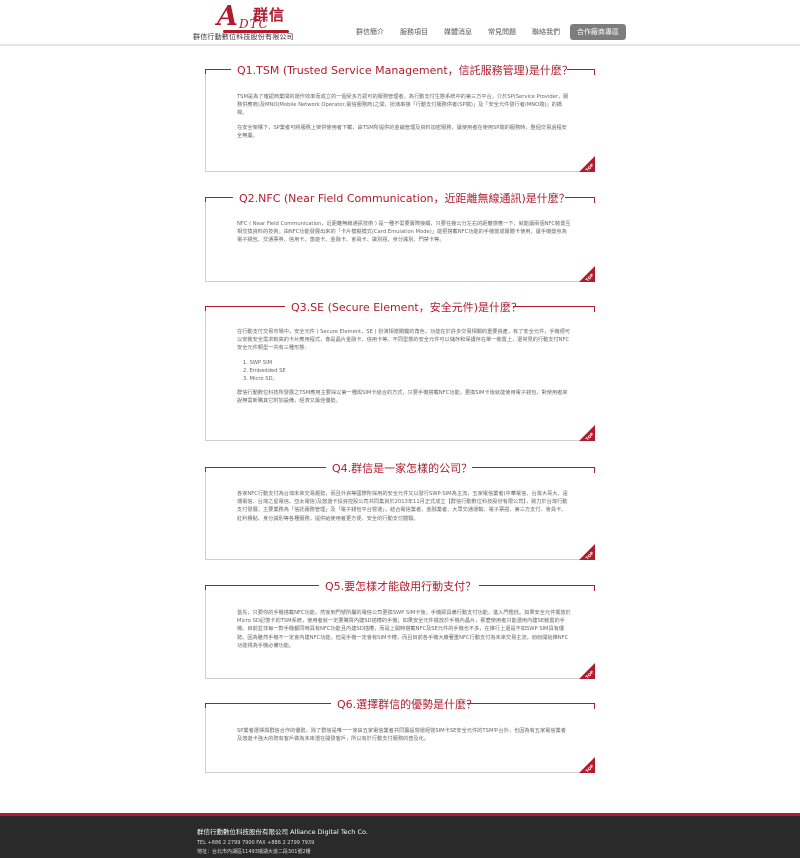 The height and width of the screenshot is (858, 800). I want to click on company-name: 群信行動數位科技股份有限公司, so click(243, 37).